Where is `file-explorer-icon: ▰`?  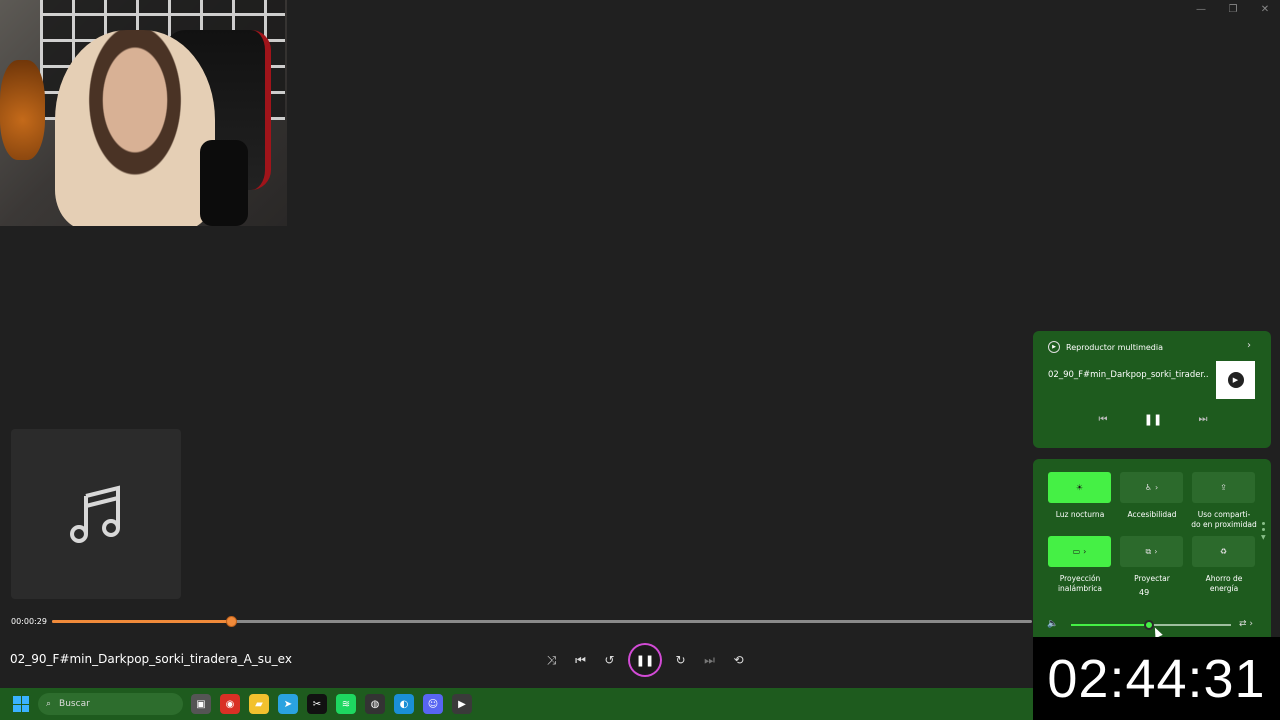
file-explorer-icon: ▰ is located at coordinates (259, 704).